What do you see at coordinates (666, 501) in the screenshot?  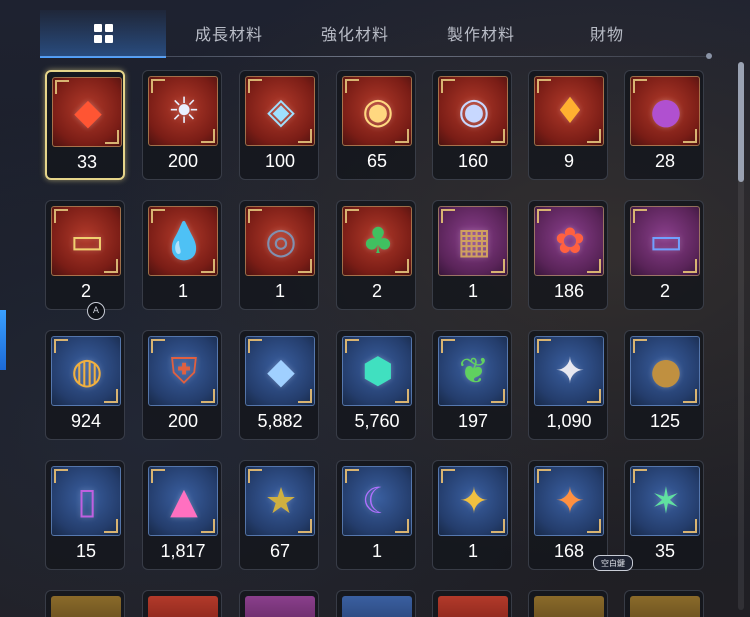 I see `green-star-pendant-icon: ✶` at bounding box center [666, 501].